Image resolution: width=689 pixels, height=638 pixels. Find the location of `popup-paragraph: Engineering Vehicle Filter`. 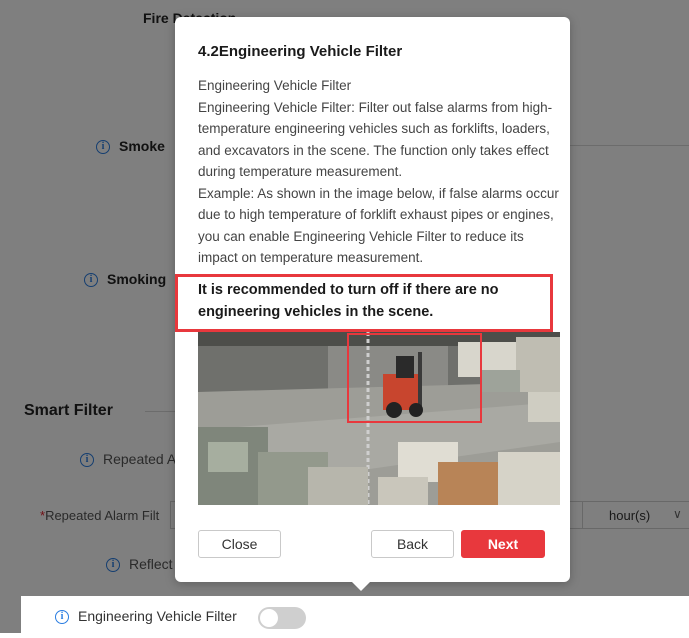

popup-paragraph: Engineering Vehicle Filter is located at coordinates (275, 85).